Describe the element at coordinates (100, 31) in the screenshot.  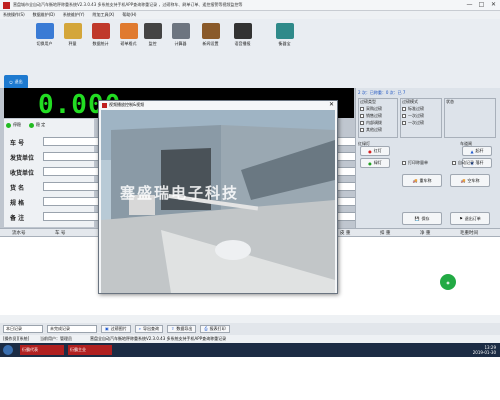
I see `chart-icon` at that location.